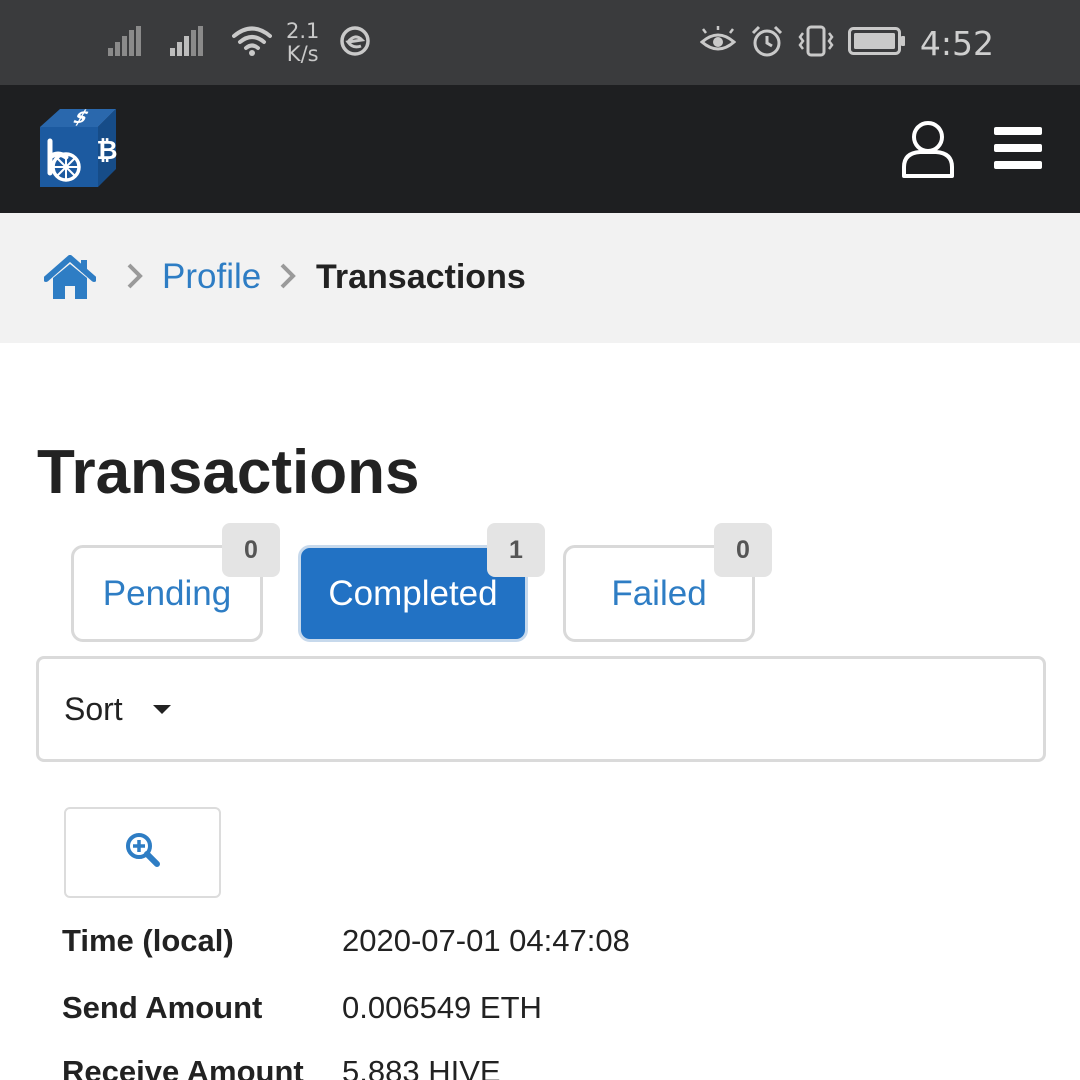  I want to click on page-title: Transactions, so click(228, 472).